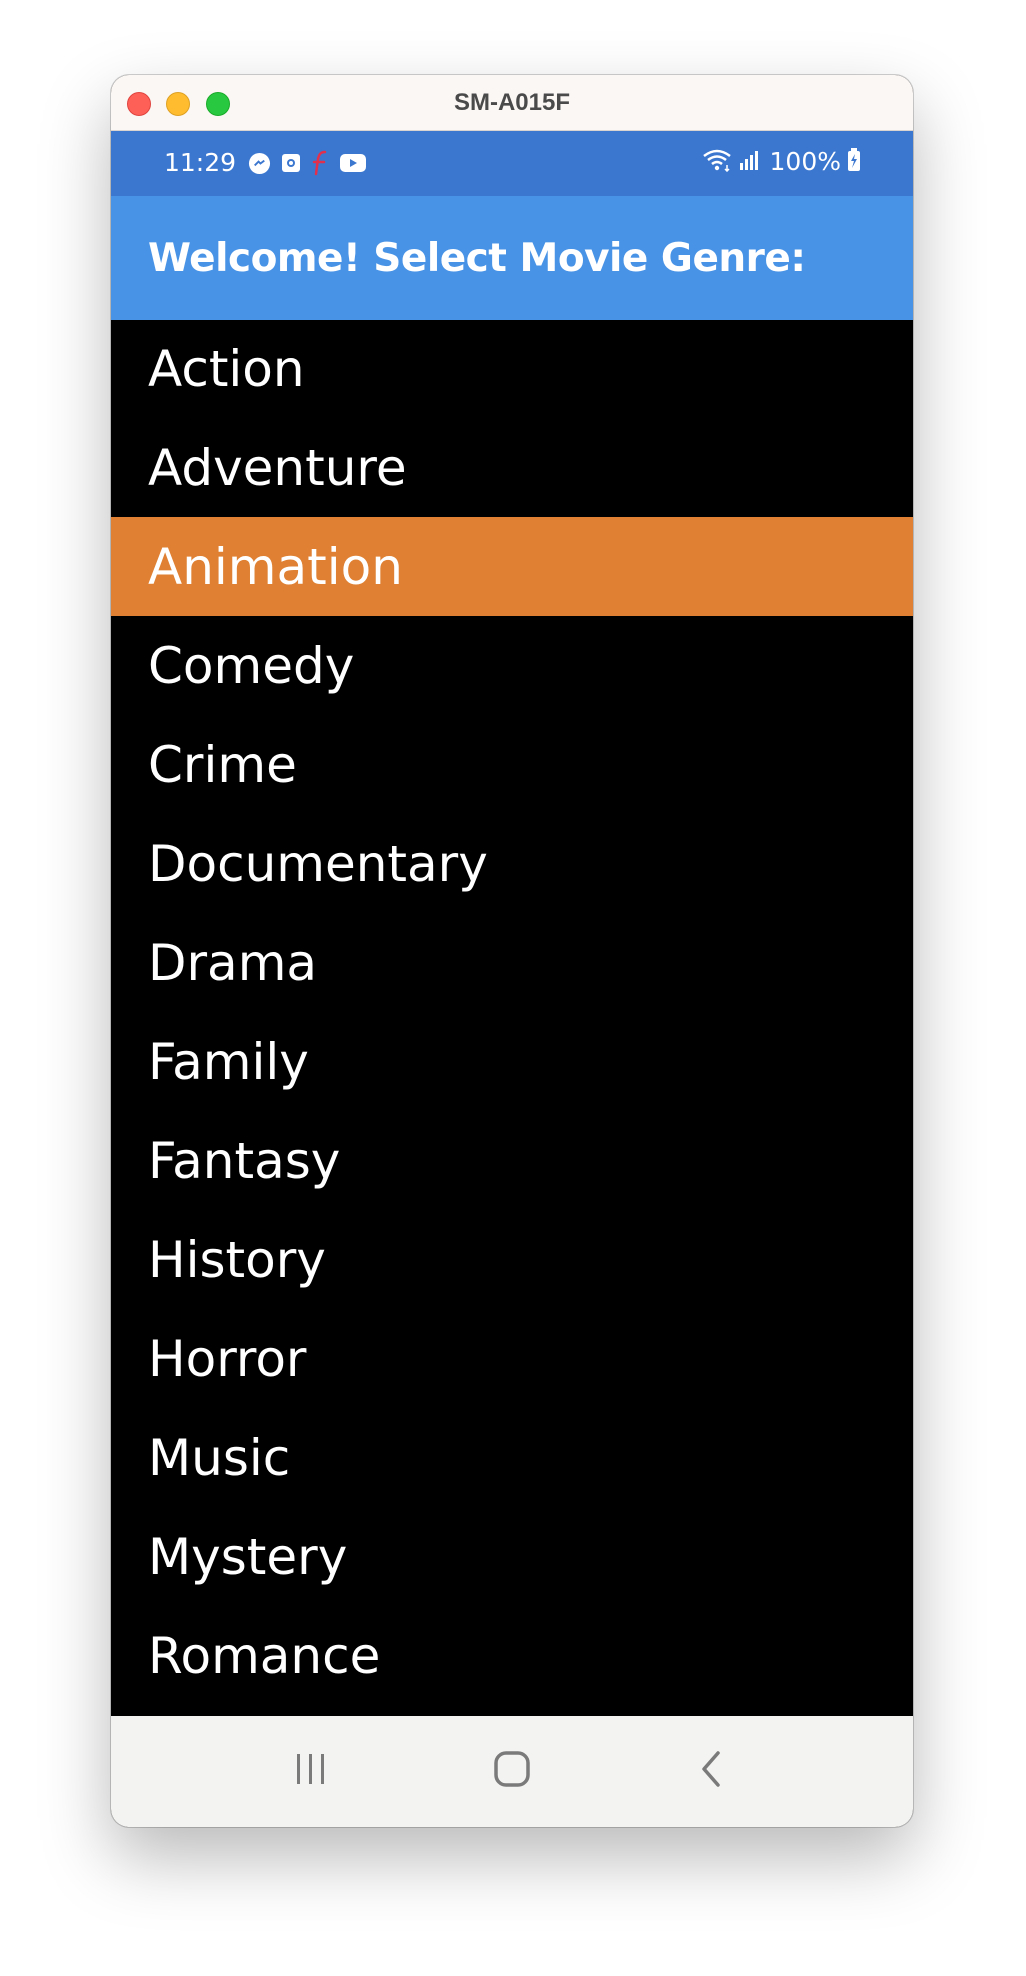  I want to click on outlook-icon, so click(291, 165).